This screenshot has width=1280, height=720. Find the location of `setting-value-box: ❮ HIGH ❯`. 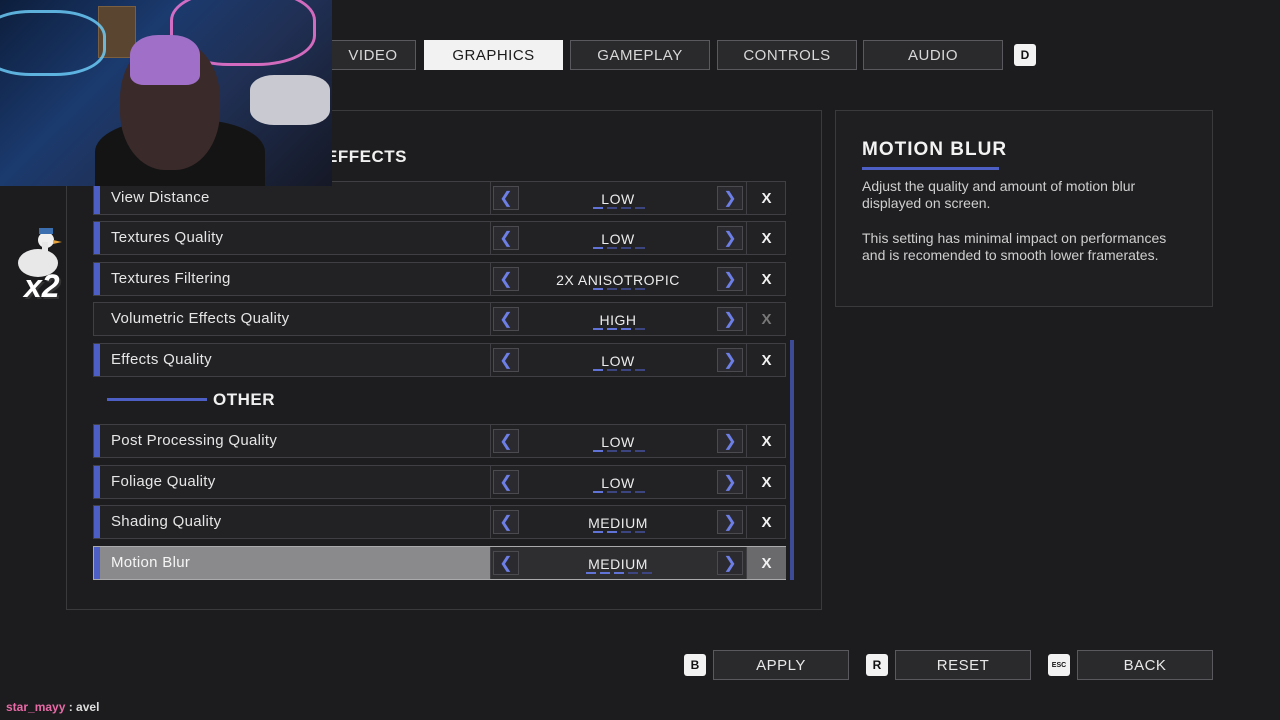

setting-value-box: ❮ HIGH ❯ is located at coordinates (618, 319).